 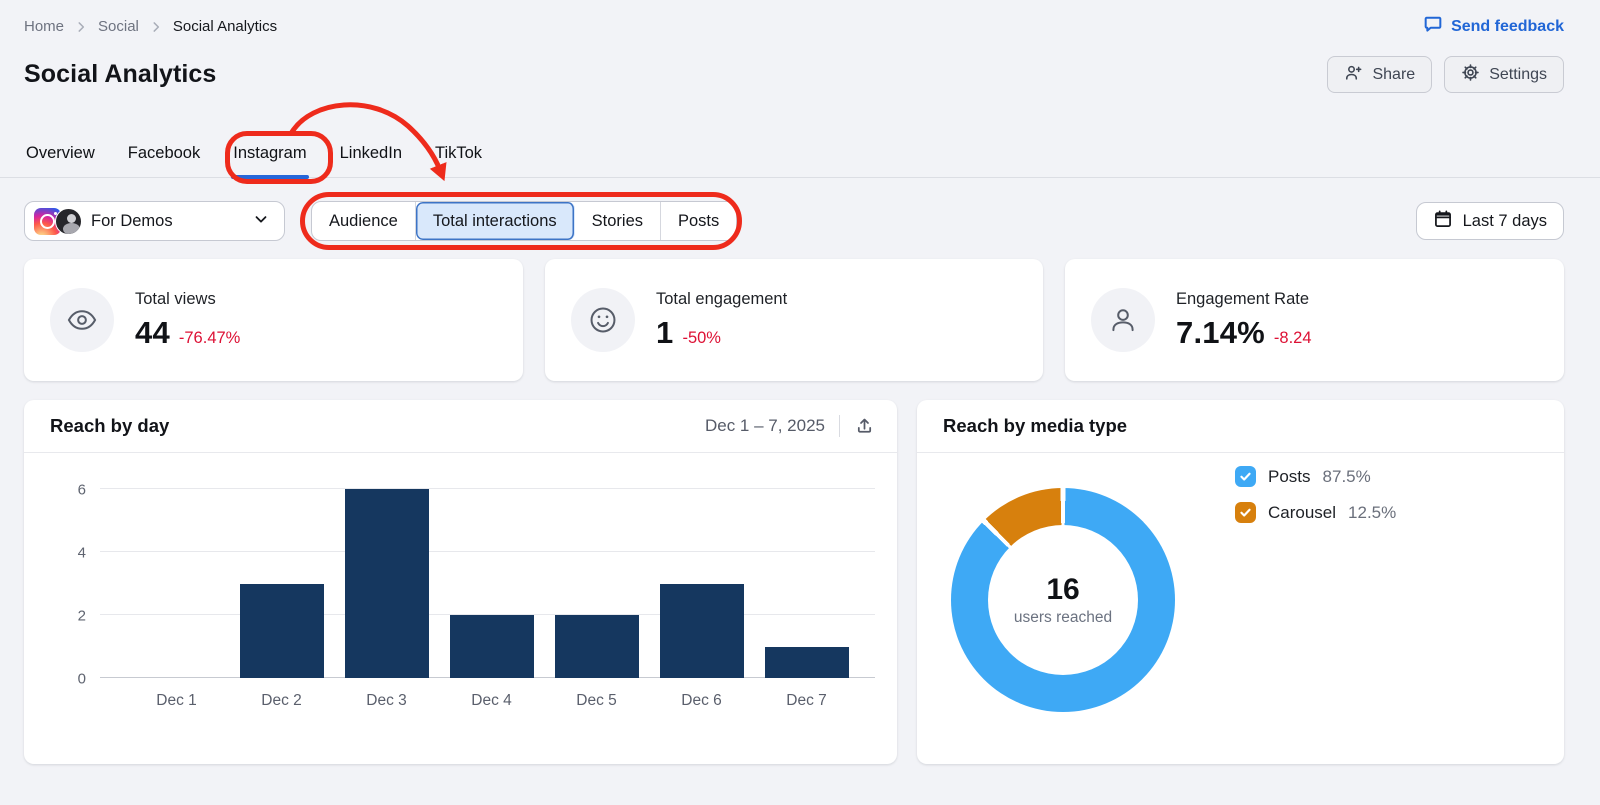 I want to click on tab-linkedin: LinkedIn, so click(x=371, y=160).